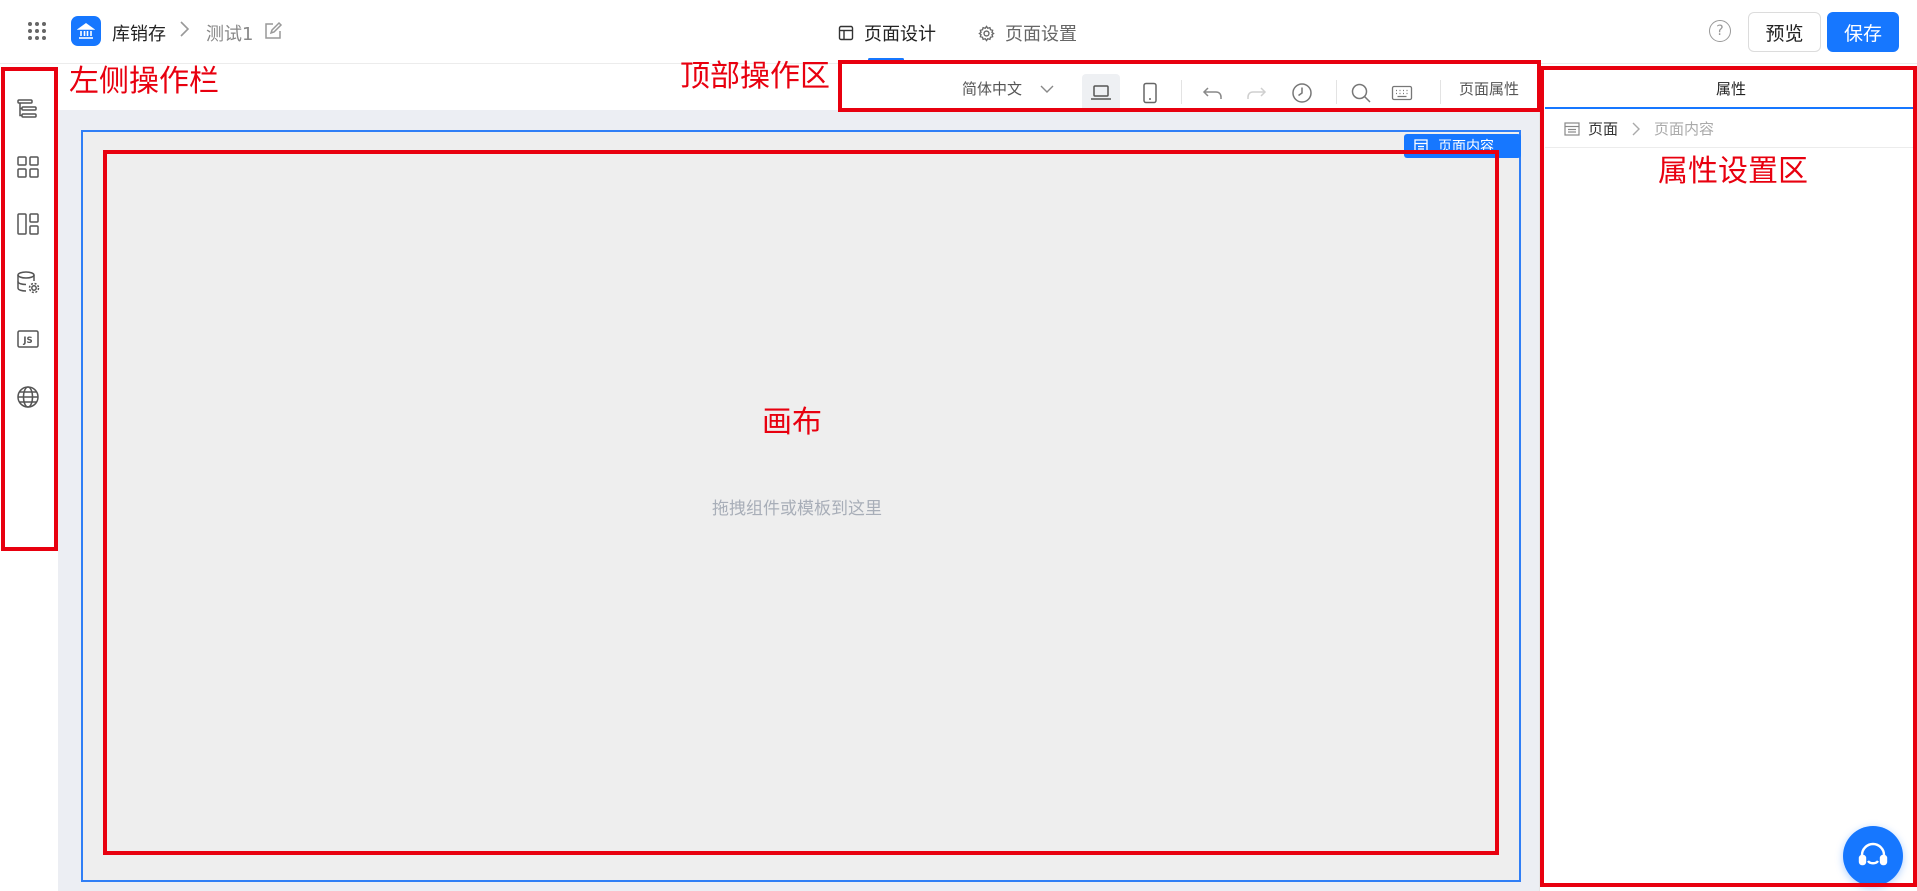  I want to click on redo-icon, so click(1256, 93).